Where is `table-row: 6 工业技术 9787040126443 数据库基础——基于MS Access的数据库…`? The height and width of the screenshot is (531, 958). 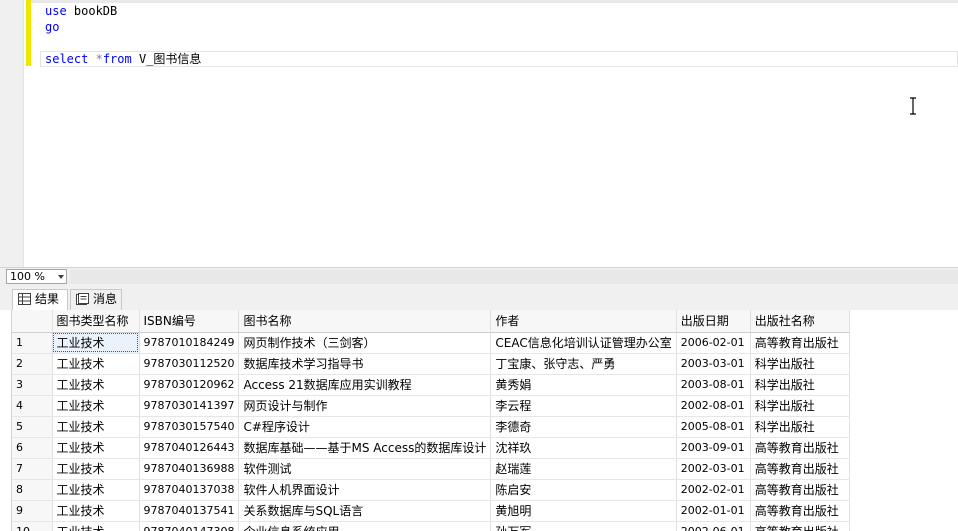
table-row: 6 工业技术 9787040126443 数据库基础——基于MS Access的数据库… is located at coordinates (431, 448).